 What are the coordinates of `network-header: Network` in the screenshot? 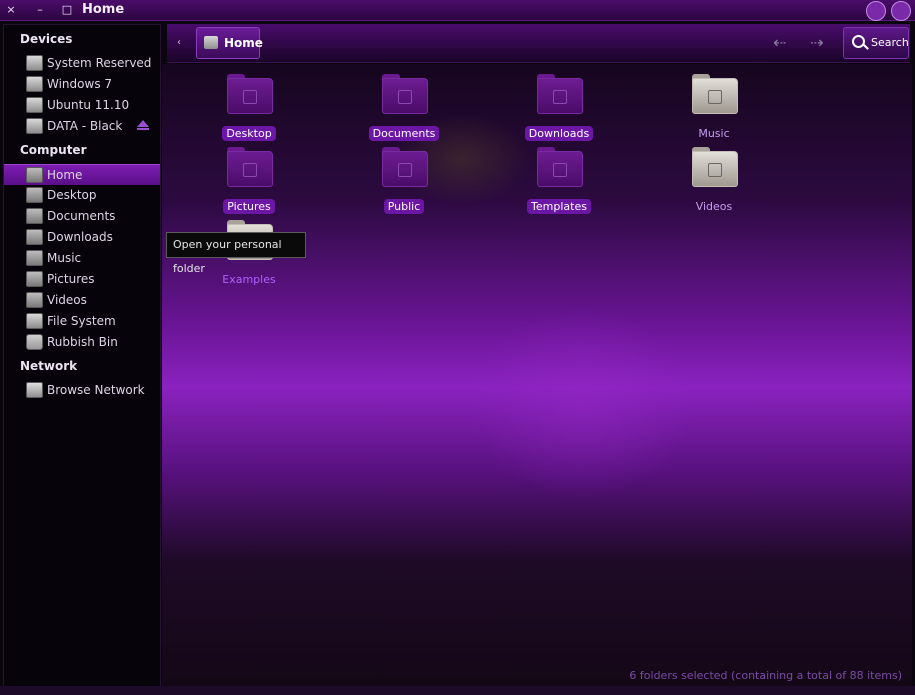 It's located at (49, 366).